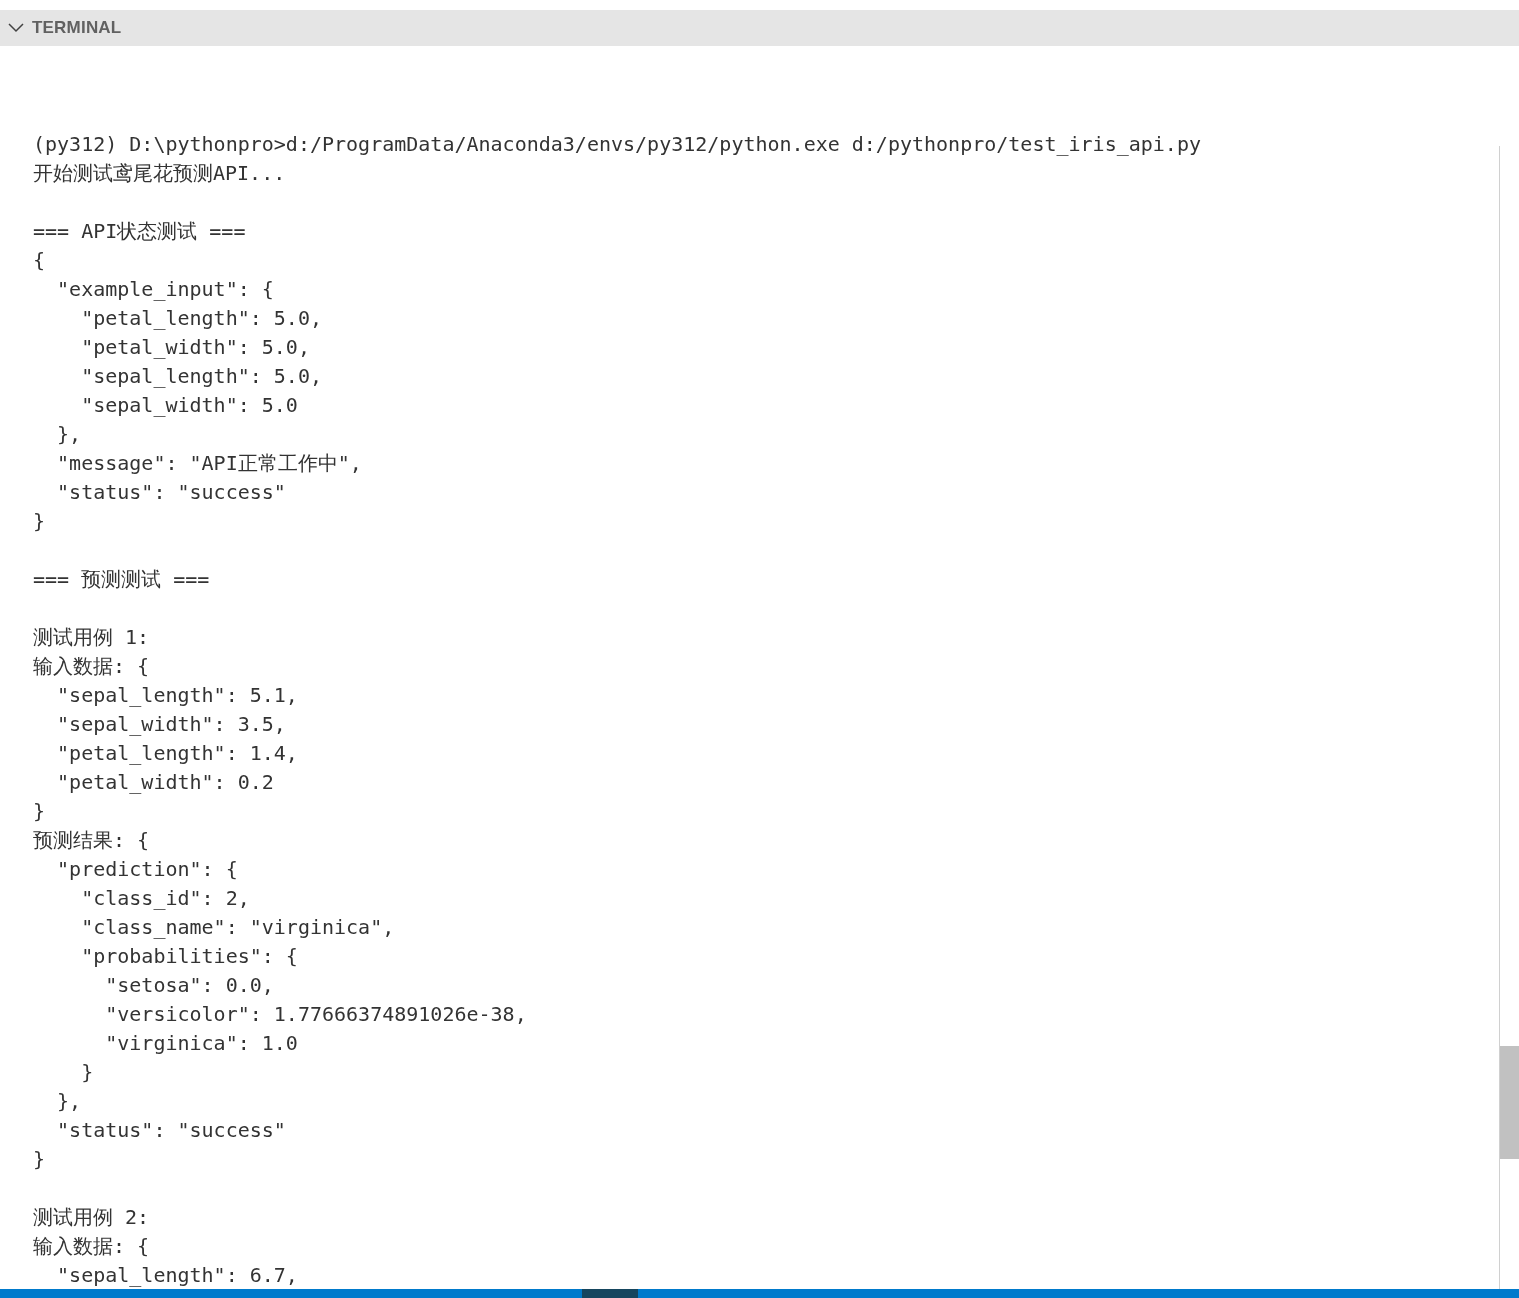 The width and height of the screenshot is (1519, 1298). Describe the element at coordinates (189, 405) in the screenshot. I see `terminal-line: "sepal_width": 5.0` at that location.